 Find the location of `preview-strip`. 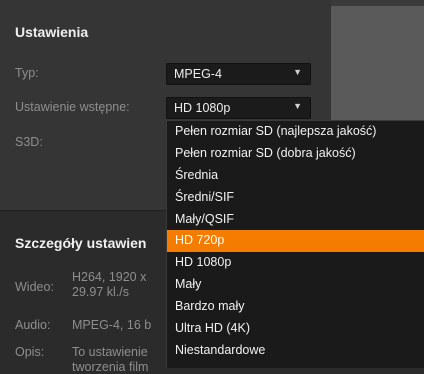

preview-strip is located at coordinates (377, 3).